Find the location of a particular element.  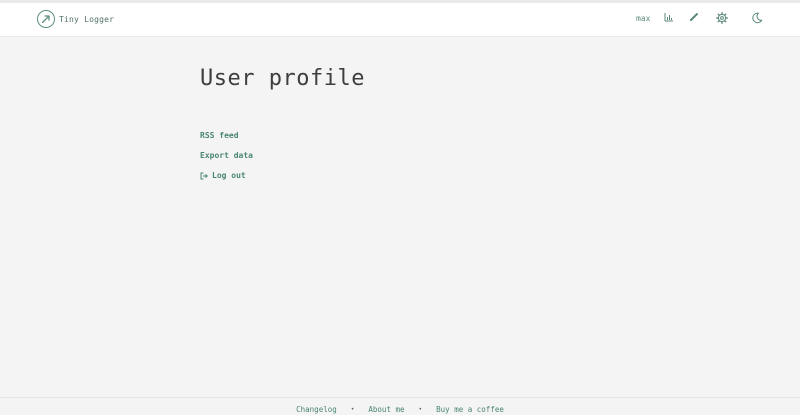

brand-name: Tiny Logger is located at coordinates (87, 19).